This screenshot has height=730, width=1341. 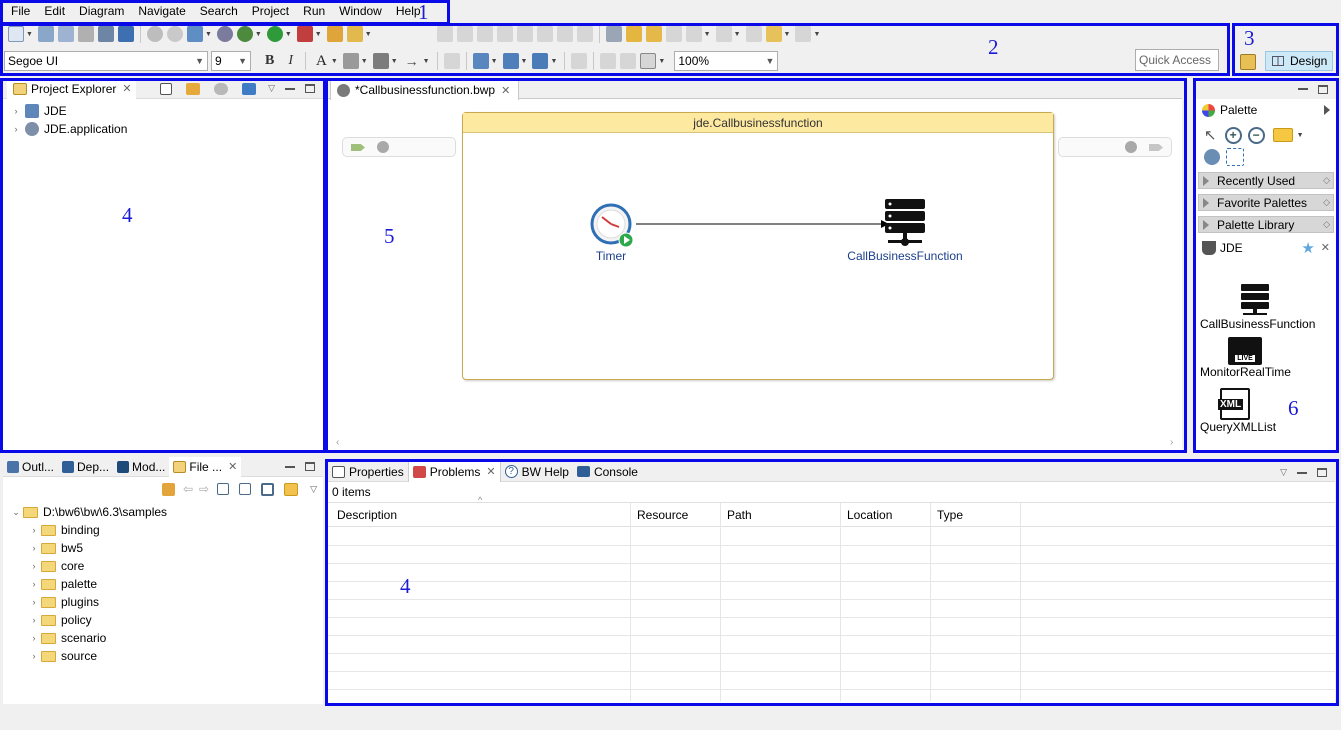 I want to click on forward-arrow-icon: ⇨, so click(x=204, y=489).